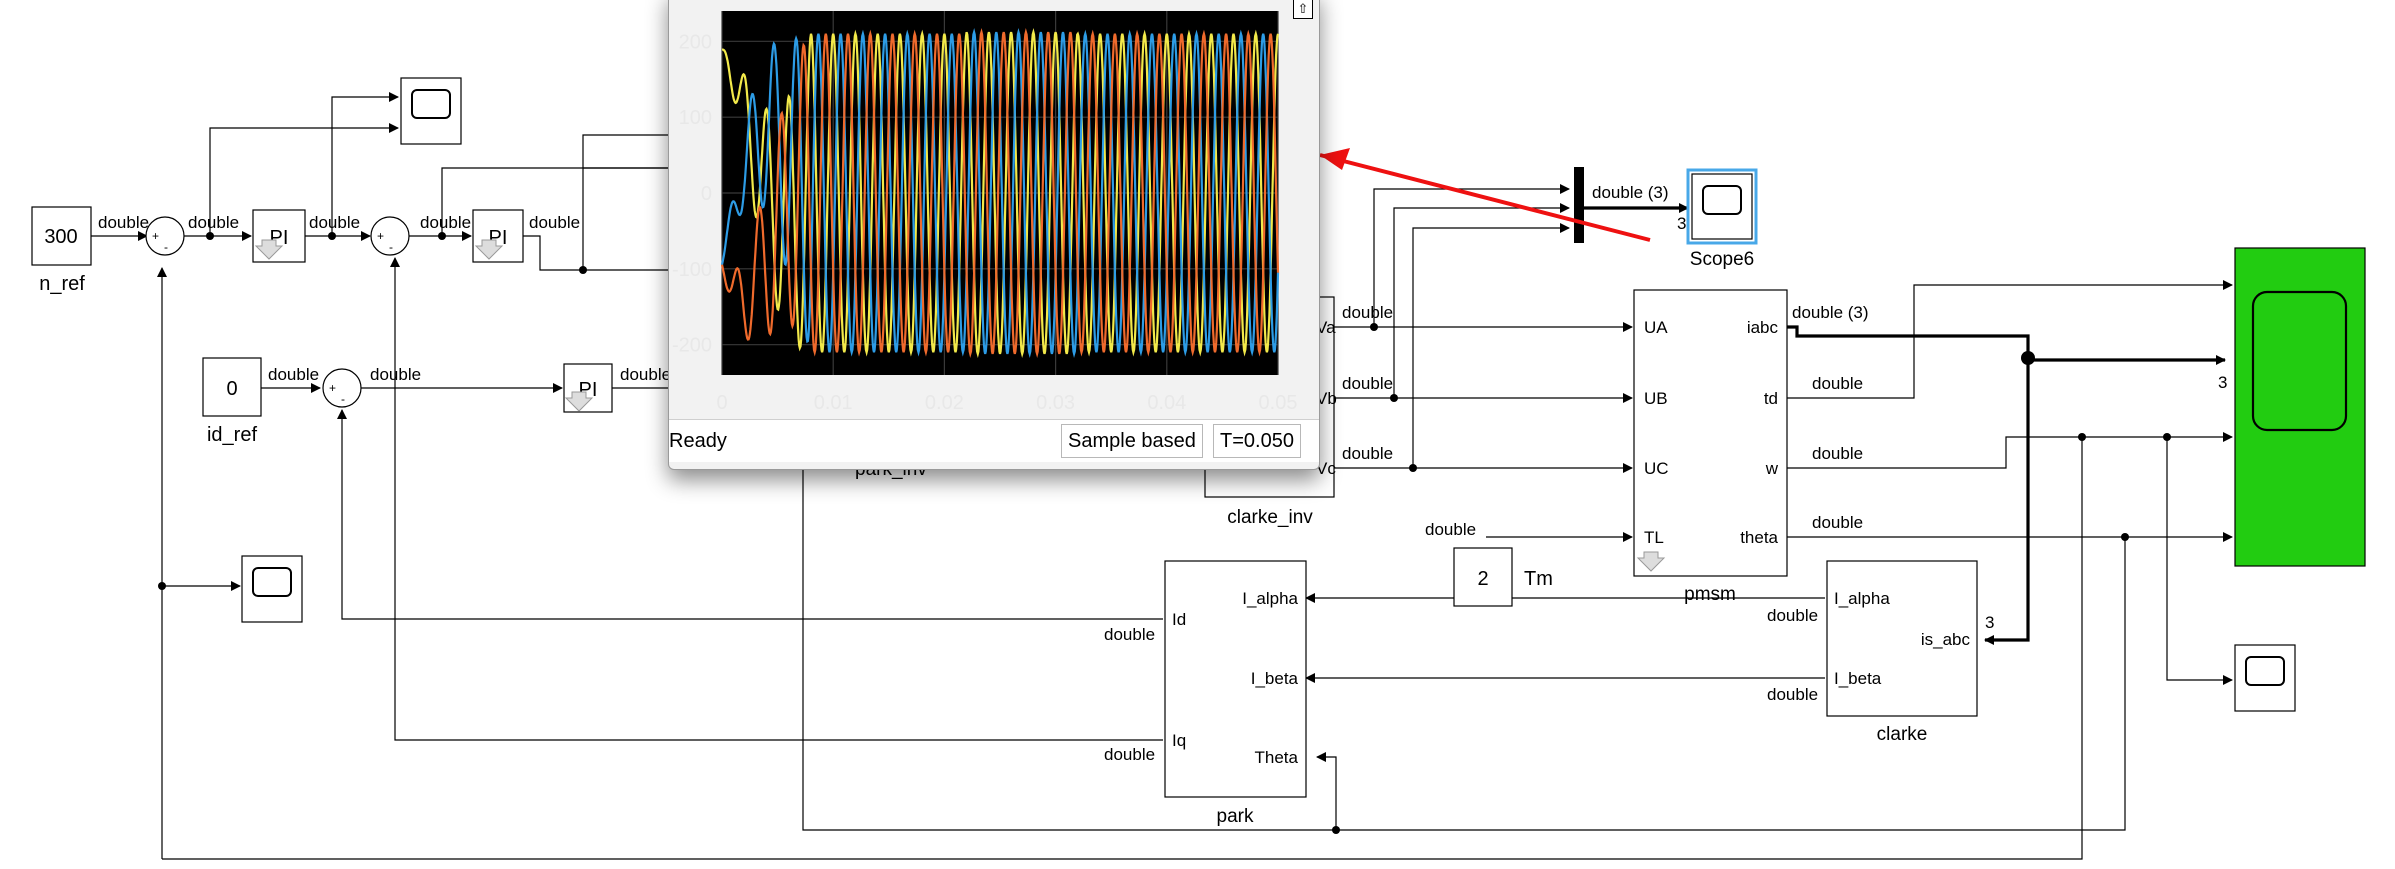 This screenshot has width=2395, height=869. What do you see at coordinates (1710, 447) in the screenshot?
I see `pmsm-block: UA UB UC TL iabc td w theta pmsm` at bounding box center [1710, 447].